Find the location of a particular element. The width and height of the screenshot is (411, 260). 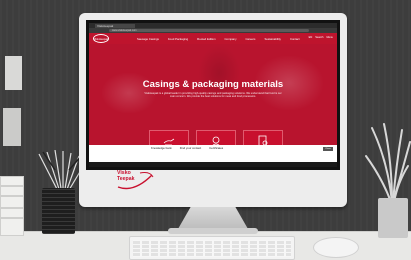

keyboard-keys is located at coordinates (212, 248).